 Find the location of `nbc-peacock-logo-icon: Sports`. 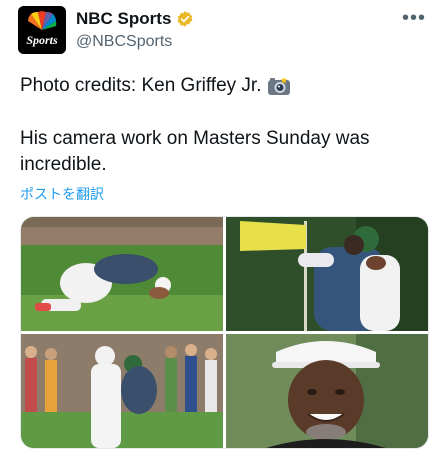

nbc-peacock-logo-icon: Sports is located at coordinates (42, 30).